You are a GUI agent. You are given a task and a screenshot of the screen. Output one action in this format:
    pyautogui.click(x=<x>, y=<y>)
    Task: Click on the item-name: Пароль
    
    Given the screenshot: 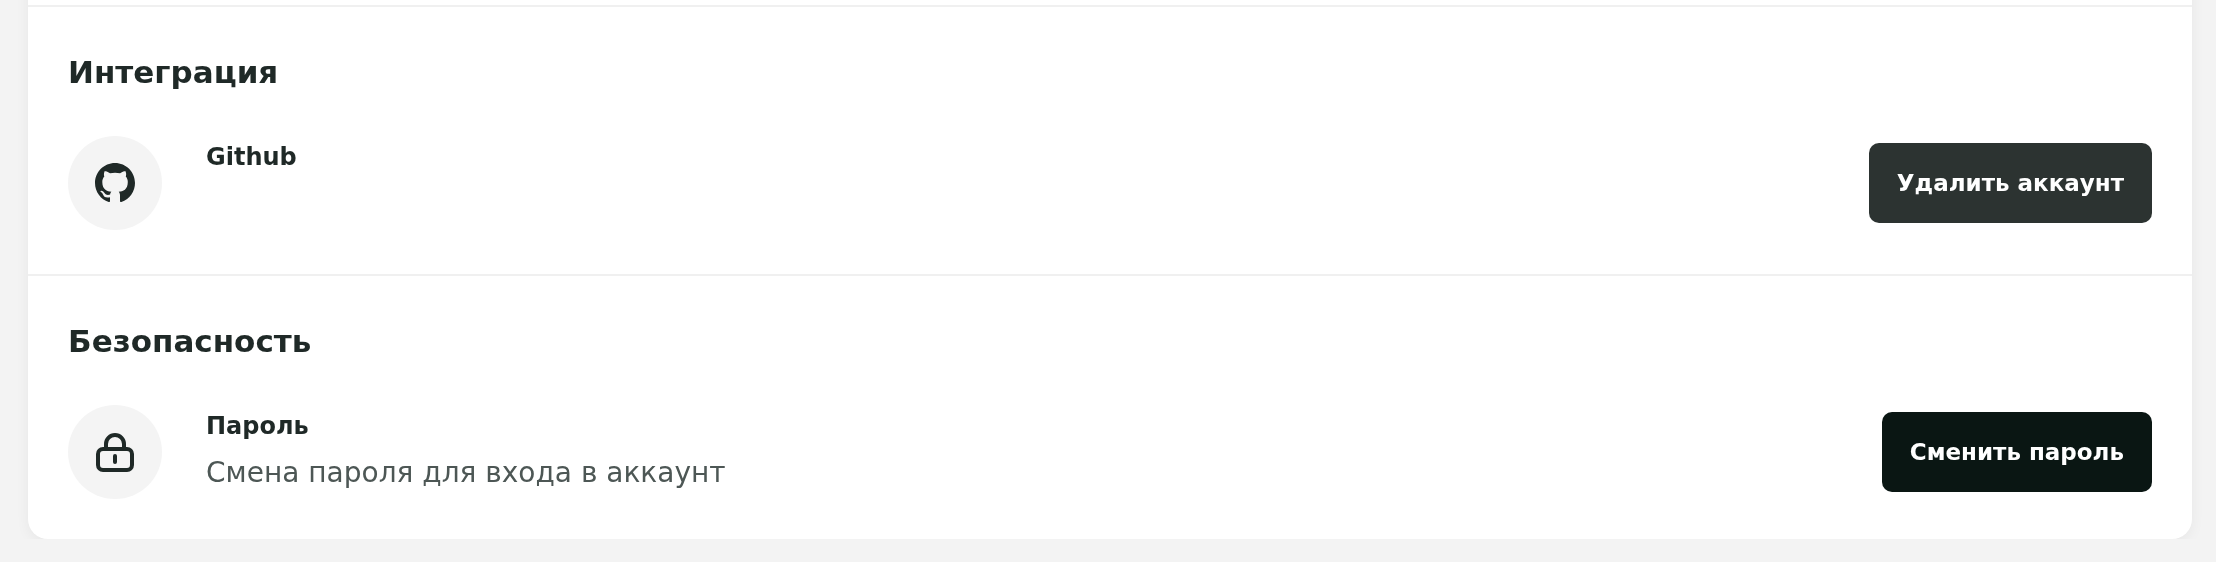 What is the action you would take?
    pyautogui.click(x=258, y=426)
    